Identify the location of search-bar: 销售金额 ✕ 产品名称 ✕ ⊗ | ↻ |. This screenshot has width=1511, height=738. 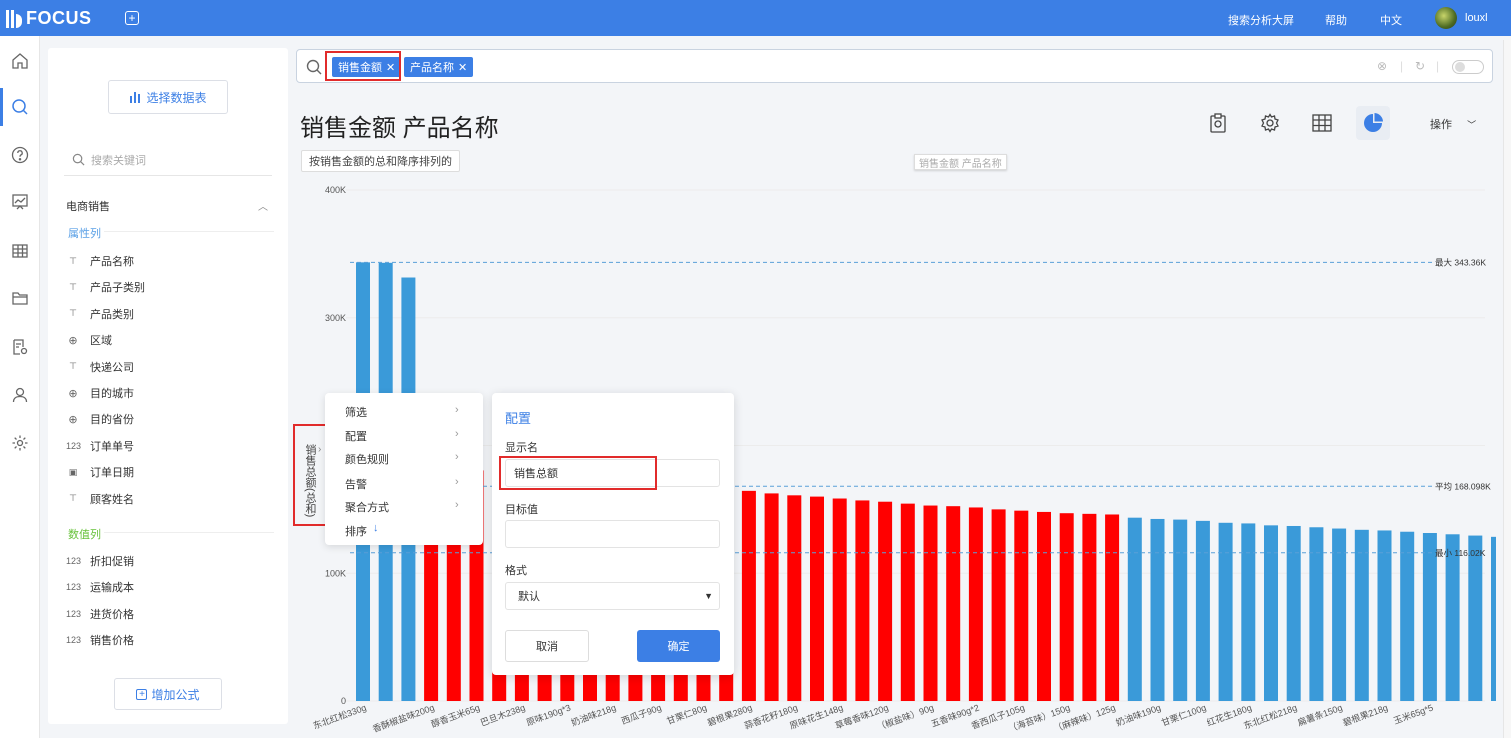
(894, 66).